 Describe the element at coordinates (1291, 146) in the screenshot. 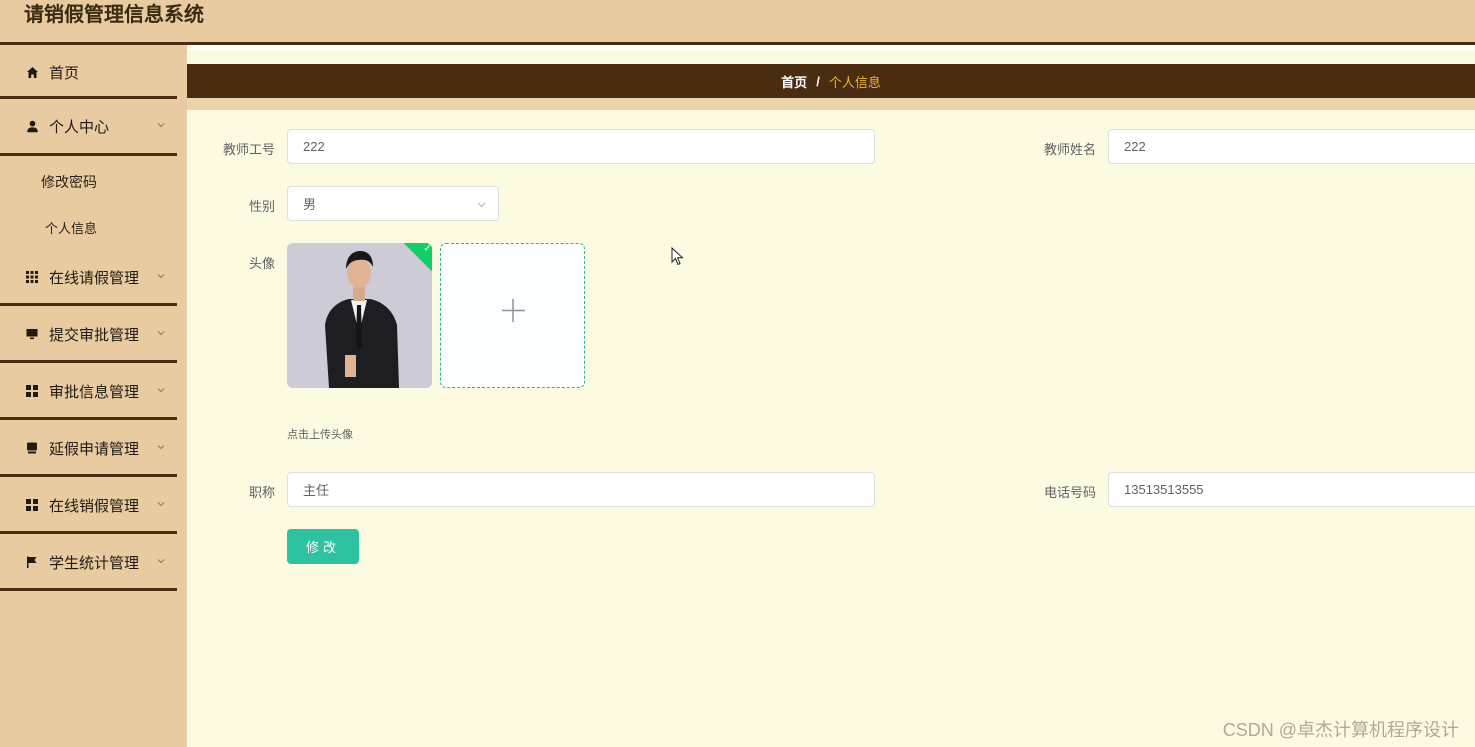

I see `teacher-name-input: 222` at that location.